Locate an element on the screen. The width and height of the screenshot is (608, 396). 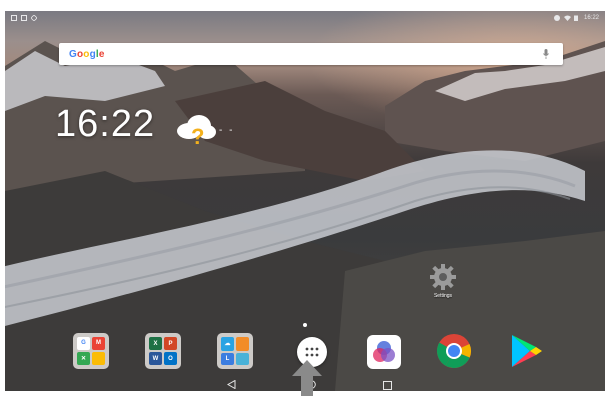
image-icon is located at coordinates (24, 17).